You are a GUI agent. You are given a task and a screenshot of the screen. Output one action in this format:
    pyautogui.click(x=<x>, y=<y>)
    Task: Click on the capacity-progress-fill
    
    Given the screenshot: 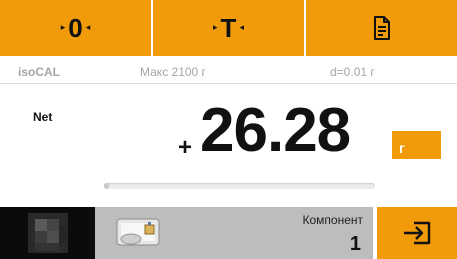 What is the action you would take?
    pyautogui.click(x=107, y=186)
    